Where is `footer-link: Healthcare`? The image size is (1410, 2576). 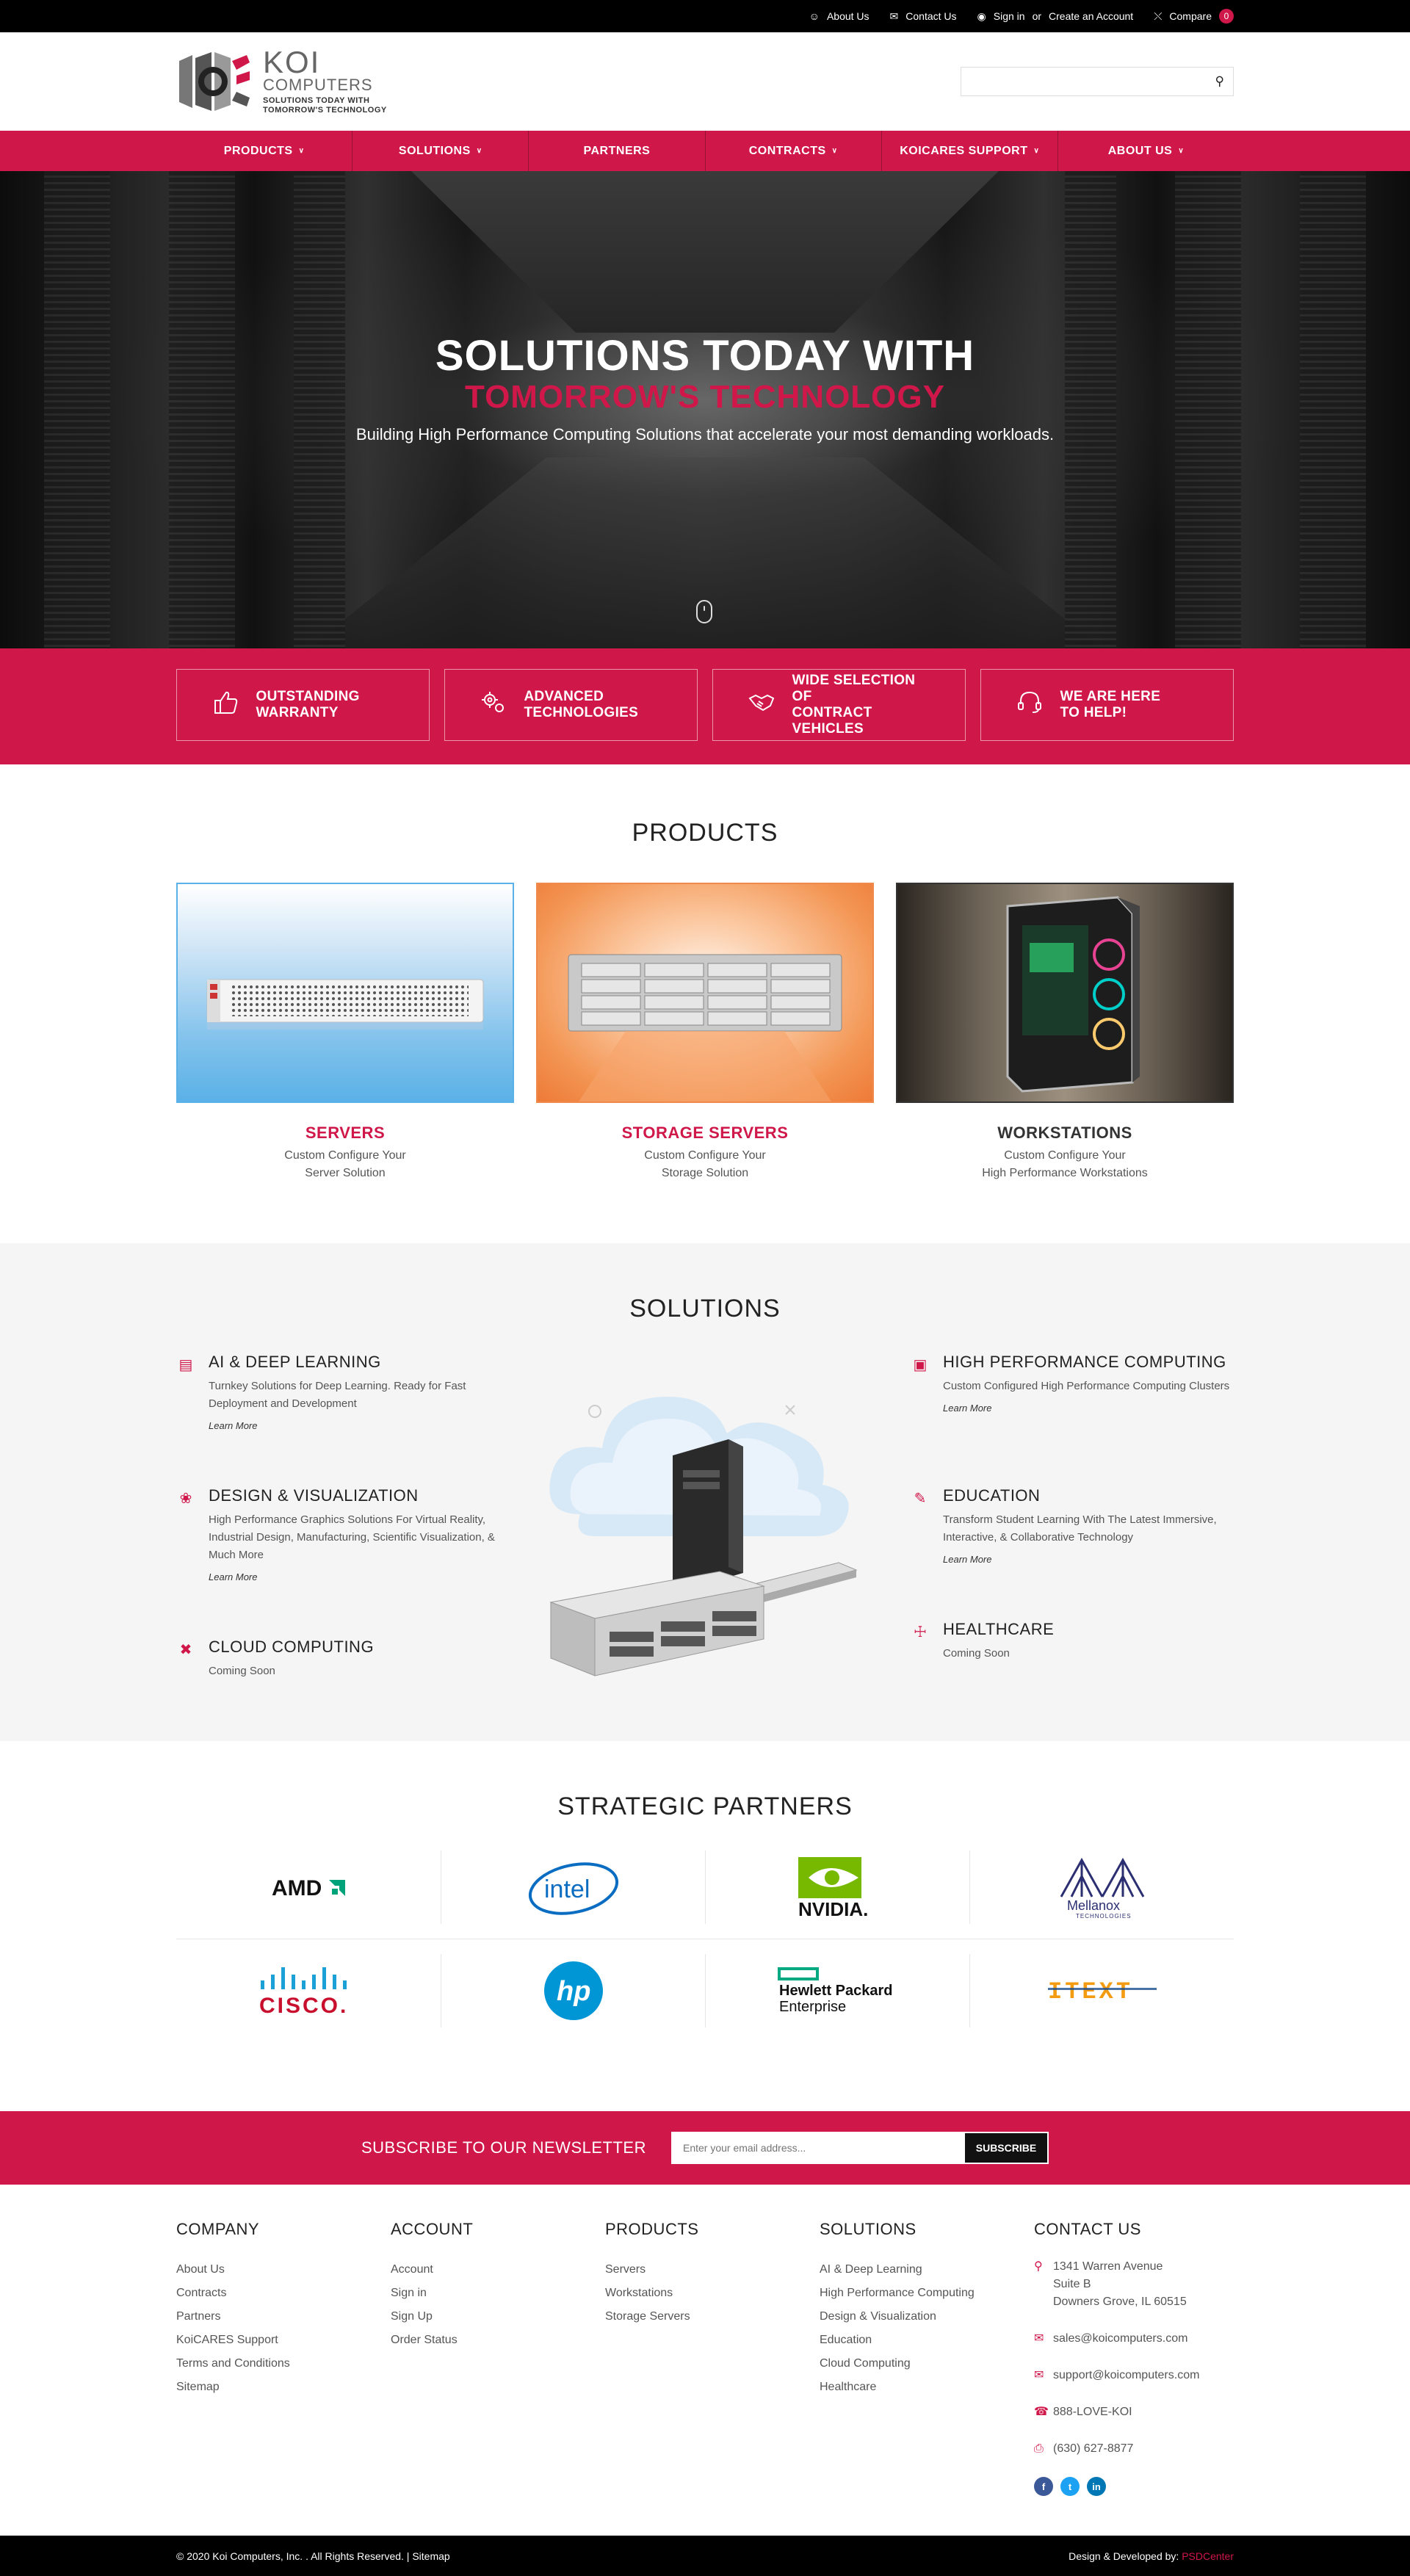 footer-link: Healthcare is located at coordinates (927, 2387).